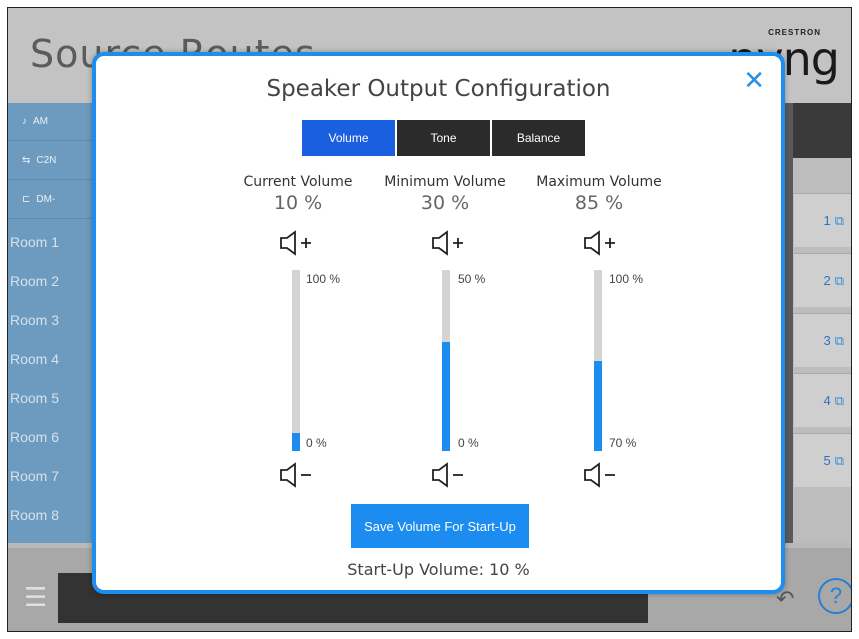  I want to click on minimum-volume-slider, so click(446, 360).